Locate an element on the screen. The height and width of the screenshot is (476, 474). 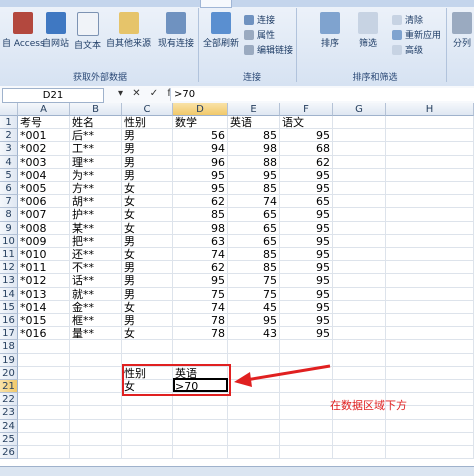
row-header-14: 14 is located at coordinates (9, 294).